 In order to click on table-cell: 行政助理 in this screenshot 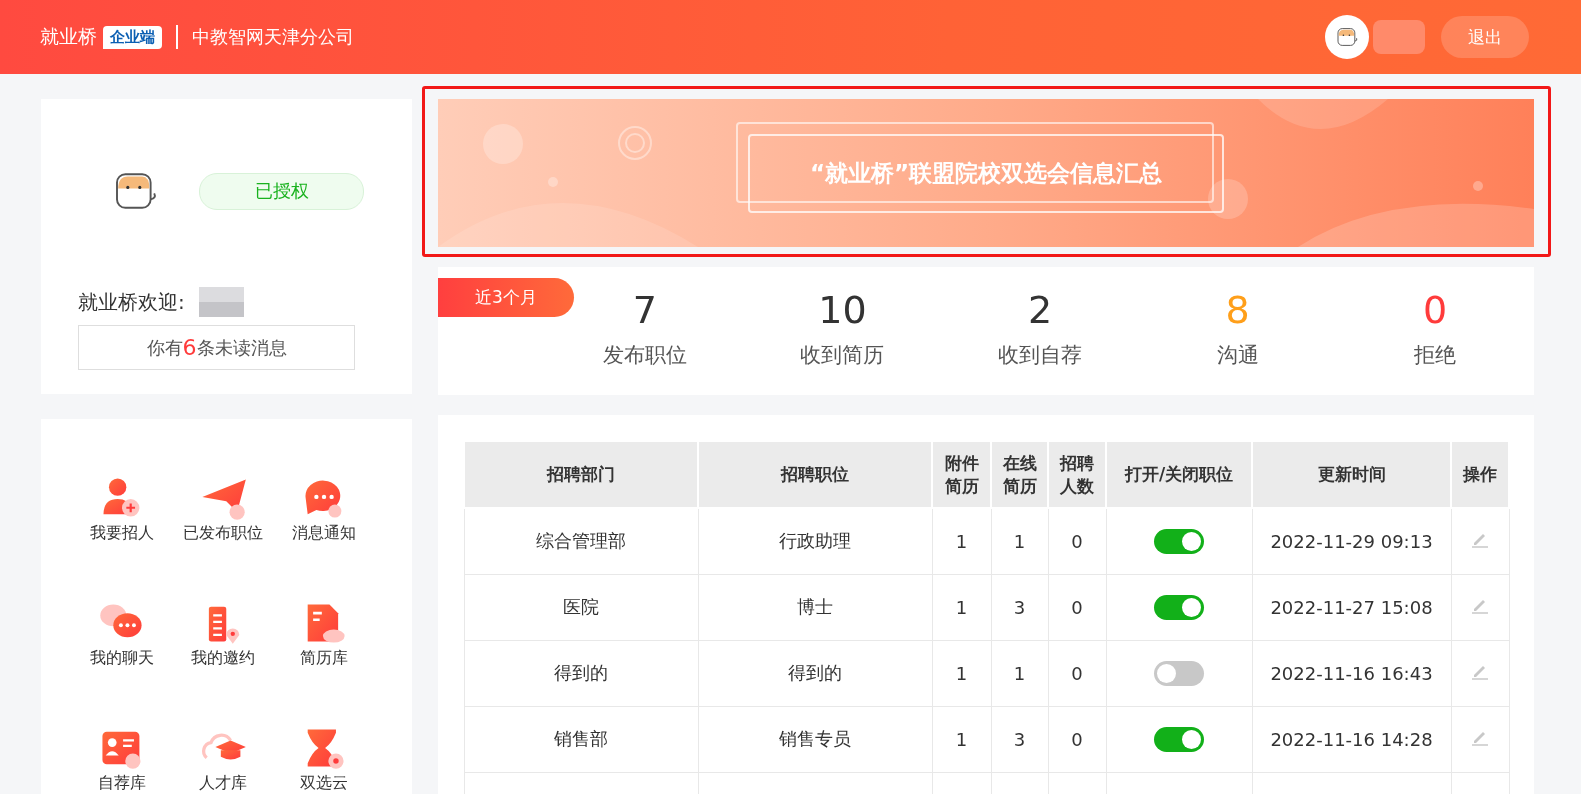, I will do `click(815, 541)`.